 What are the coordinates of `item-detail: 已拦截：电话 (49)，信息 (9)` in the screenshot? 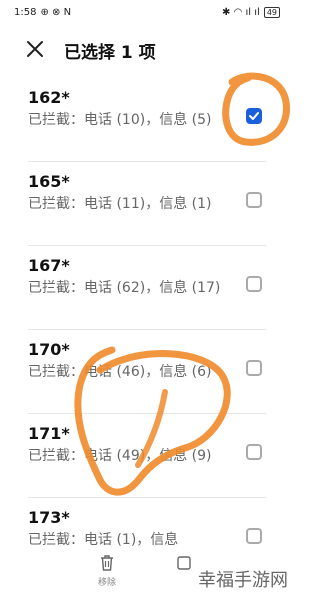 It's located at (120, 456).